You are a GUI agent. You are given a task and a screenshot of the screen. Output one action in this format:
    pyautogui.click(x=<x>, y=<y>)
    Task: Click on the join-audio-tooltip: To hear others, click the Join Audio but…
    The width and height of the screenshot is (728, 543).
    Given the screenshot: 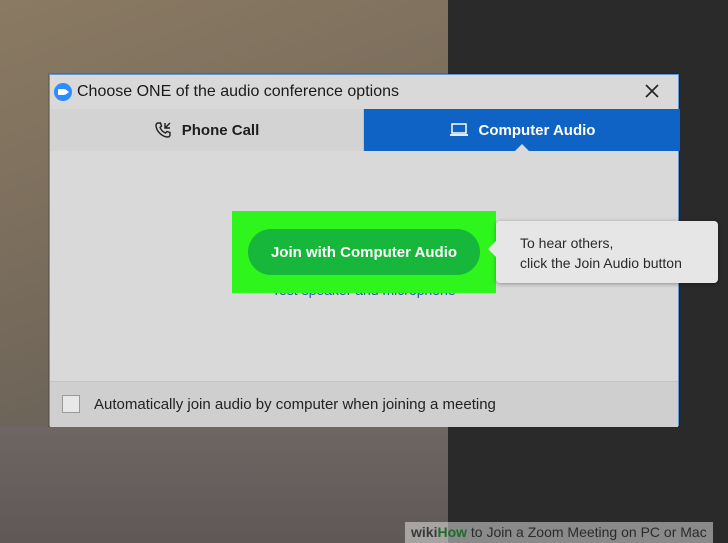 What is the action you would take?
    pyautogui.click(x=603, y=252)
    